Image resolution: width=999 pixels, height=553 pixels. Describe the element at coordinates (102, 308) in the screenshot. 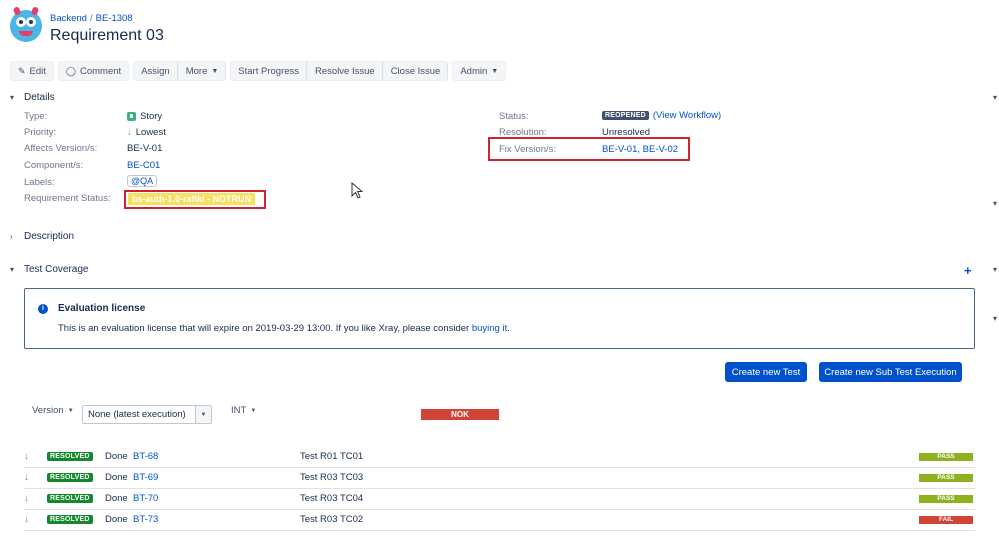

I see `license-title: Evaluation license` at that location.